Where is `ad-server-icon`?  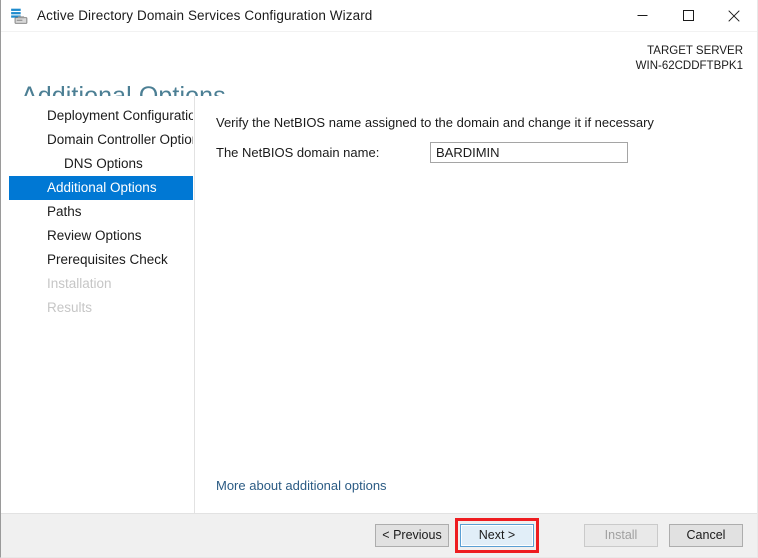 ad-server-icon is located at coordinates (19, 16).